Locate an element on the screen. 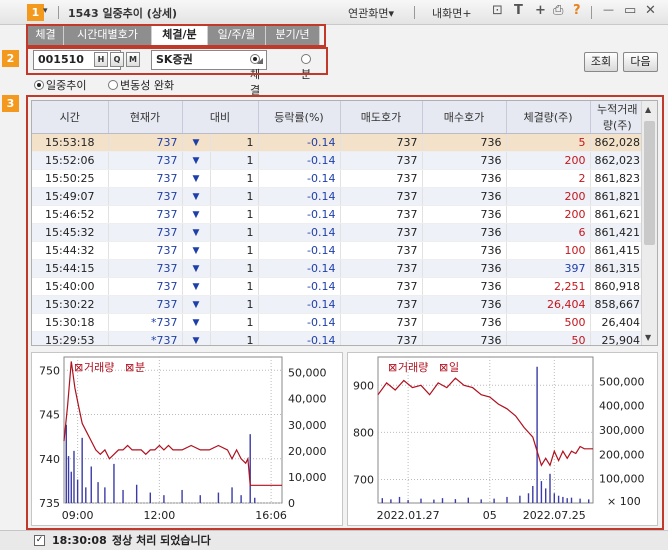 The image size is (668, 550). radio-minute-dot is located at coordinates (306, 59).